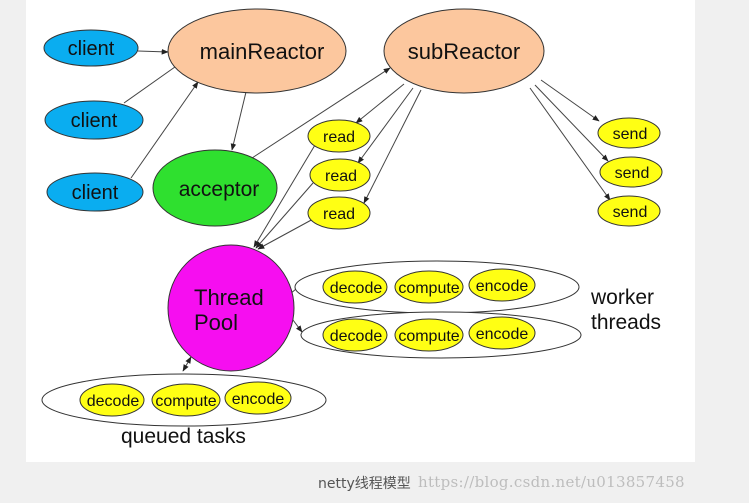  Describe the element at coordinates (551, 482) in the screenshot. I see `watermark-url: https://blog.csdn.net/u013857458` at that location.